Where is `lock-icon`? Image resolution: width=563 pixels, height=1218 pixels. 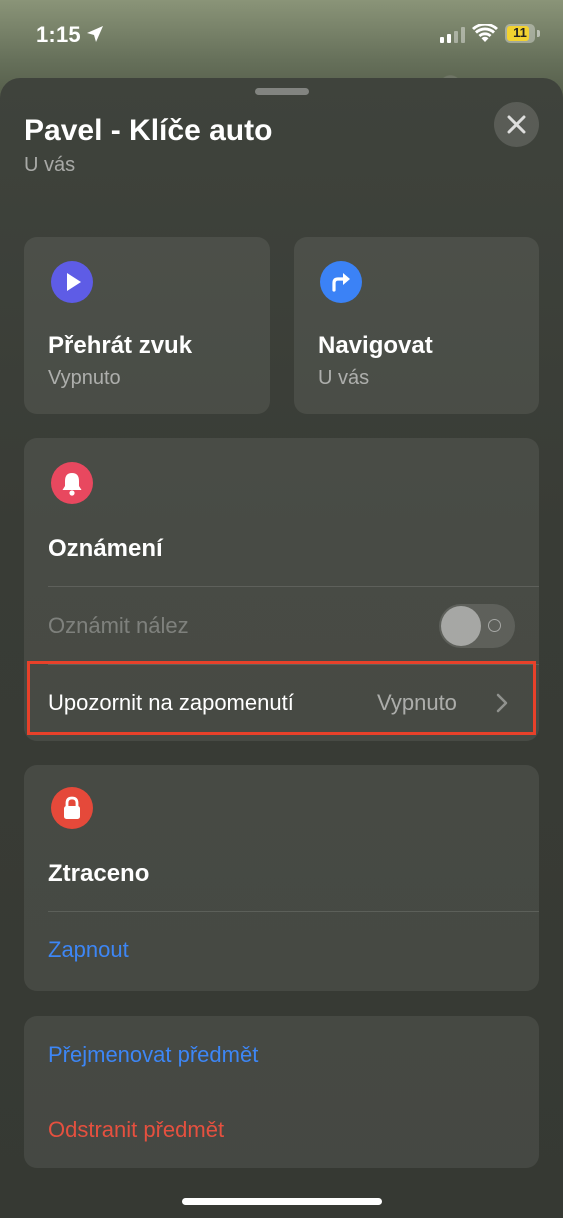
lock-icon is located at coordinates (72, 807).